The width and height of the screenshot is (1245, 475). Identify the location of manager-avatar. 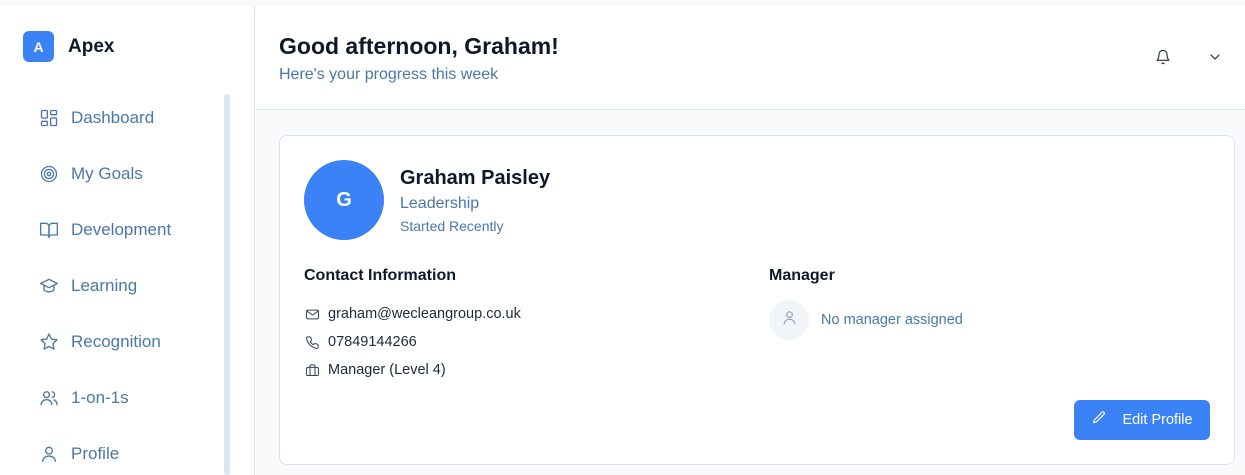
(789, 320).